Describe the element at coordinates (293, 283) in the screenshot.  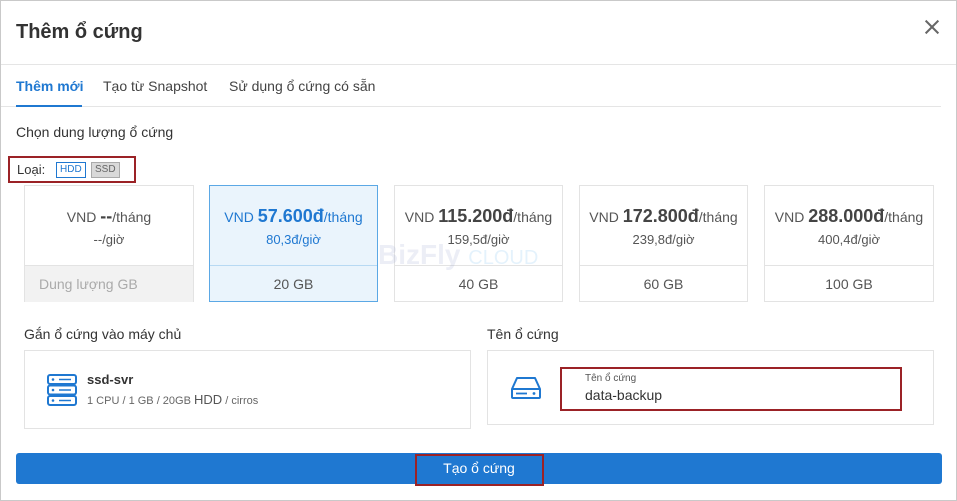
I see `card-size: 20 GB` at that location.